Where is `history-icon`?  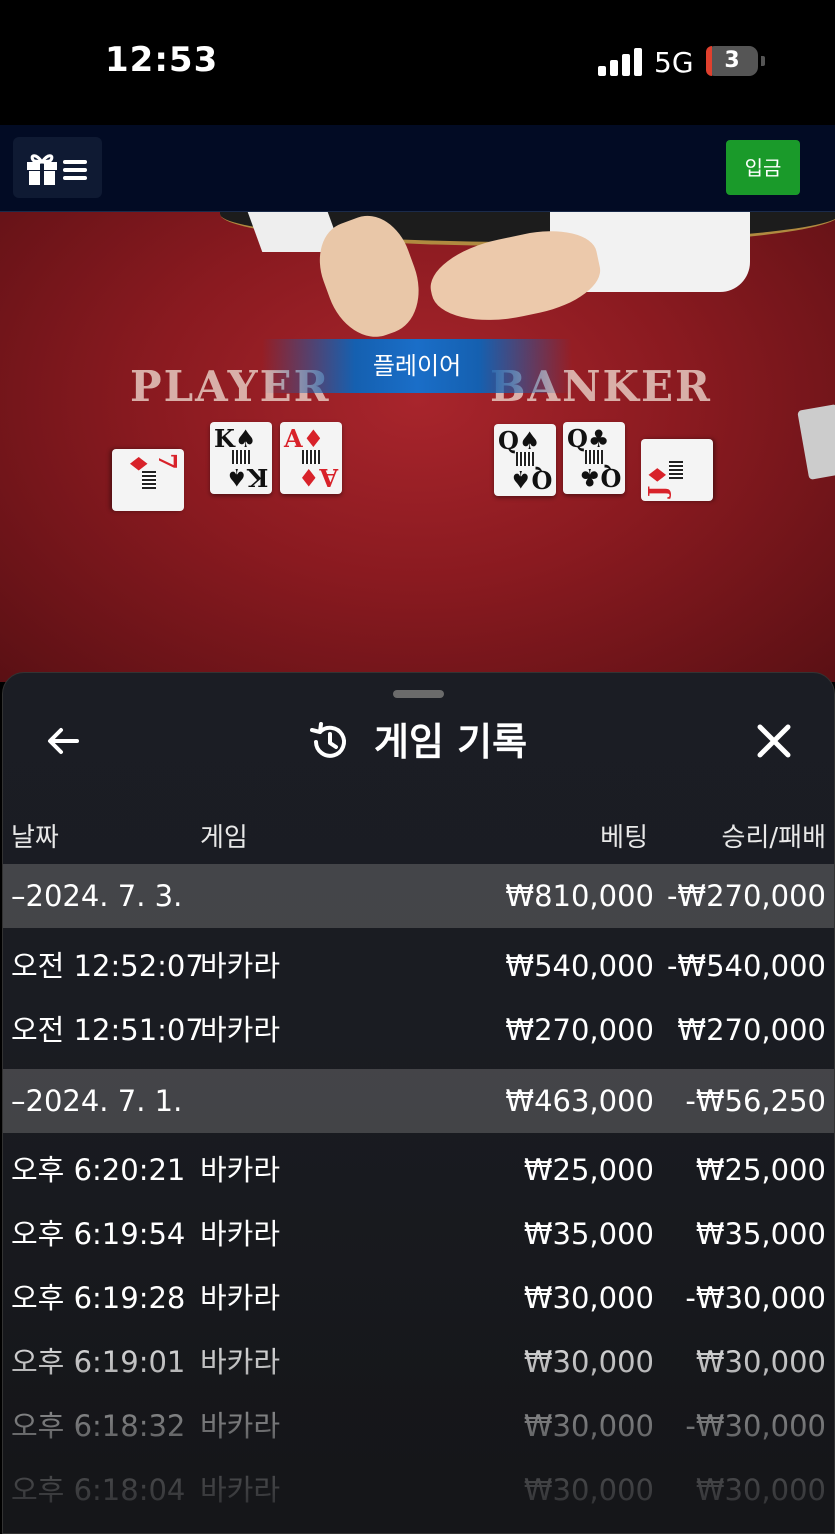 history-icon is located at coordinates (328, 740).